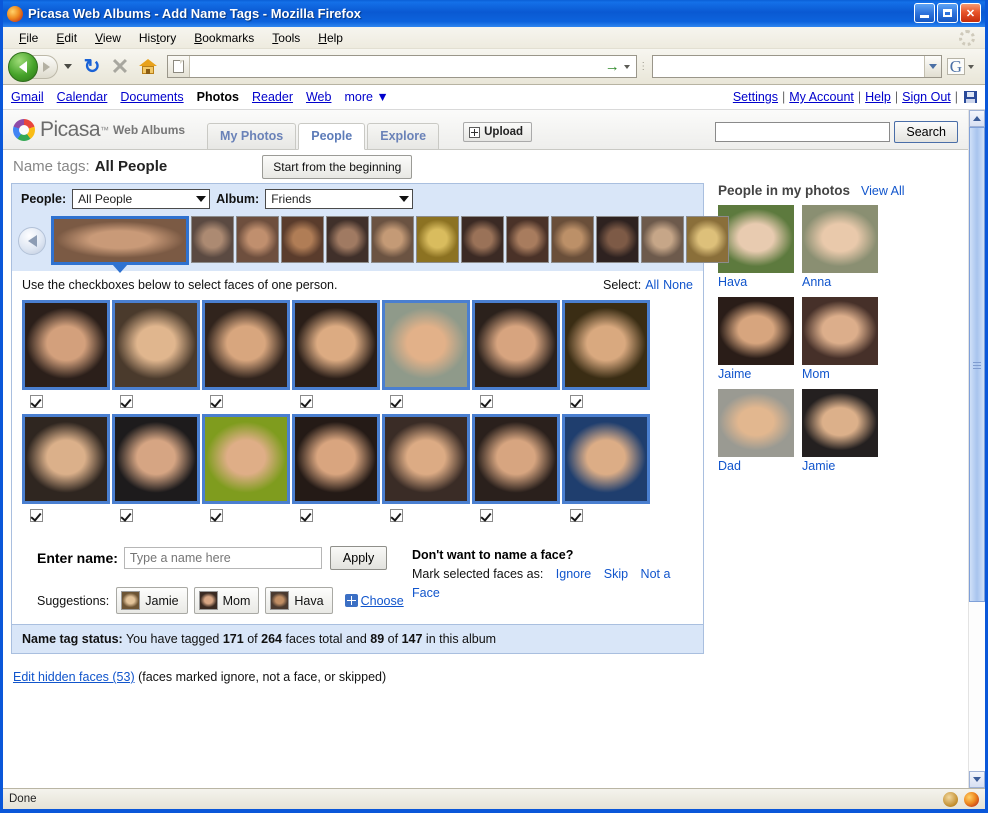 This screenshot has width=988, height=813. What do you see at coordinates (652, 285) in the screenshot?
I see `select-all-link: All` at bounding box center [652, 285].